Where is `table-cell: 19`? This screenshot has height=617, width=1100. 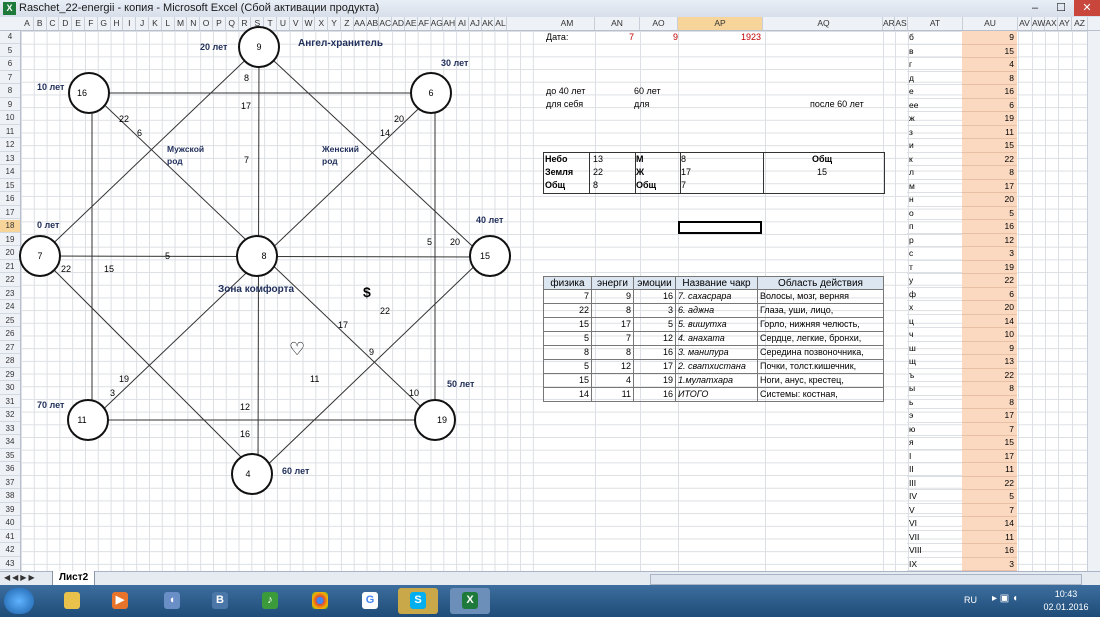
table-cell: 19 is located at coordinates (655, 381).